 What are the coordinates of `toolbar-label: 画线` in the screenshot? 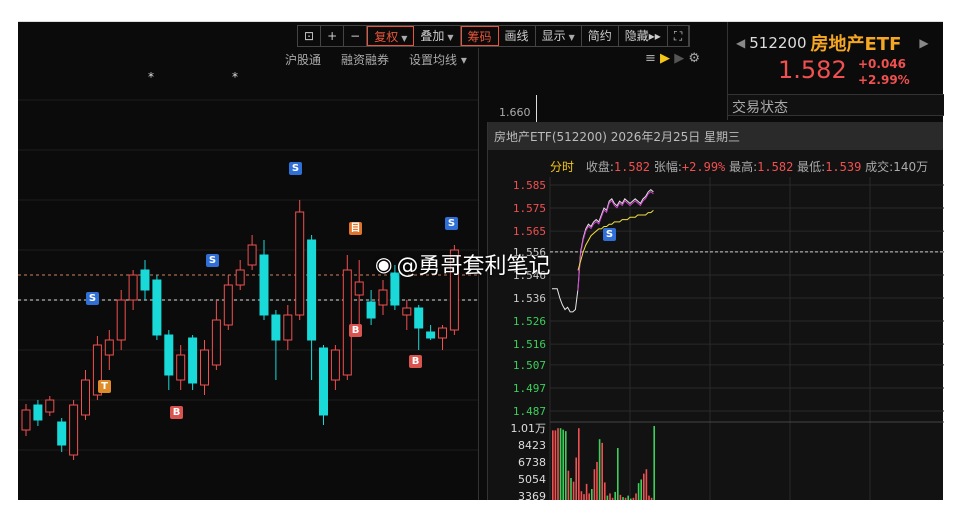 It's located at (516, 36).